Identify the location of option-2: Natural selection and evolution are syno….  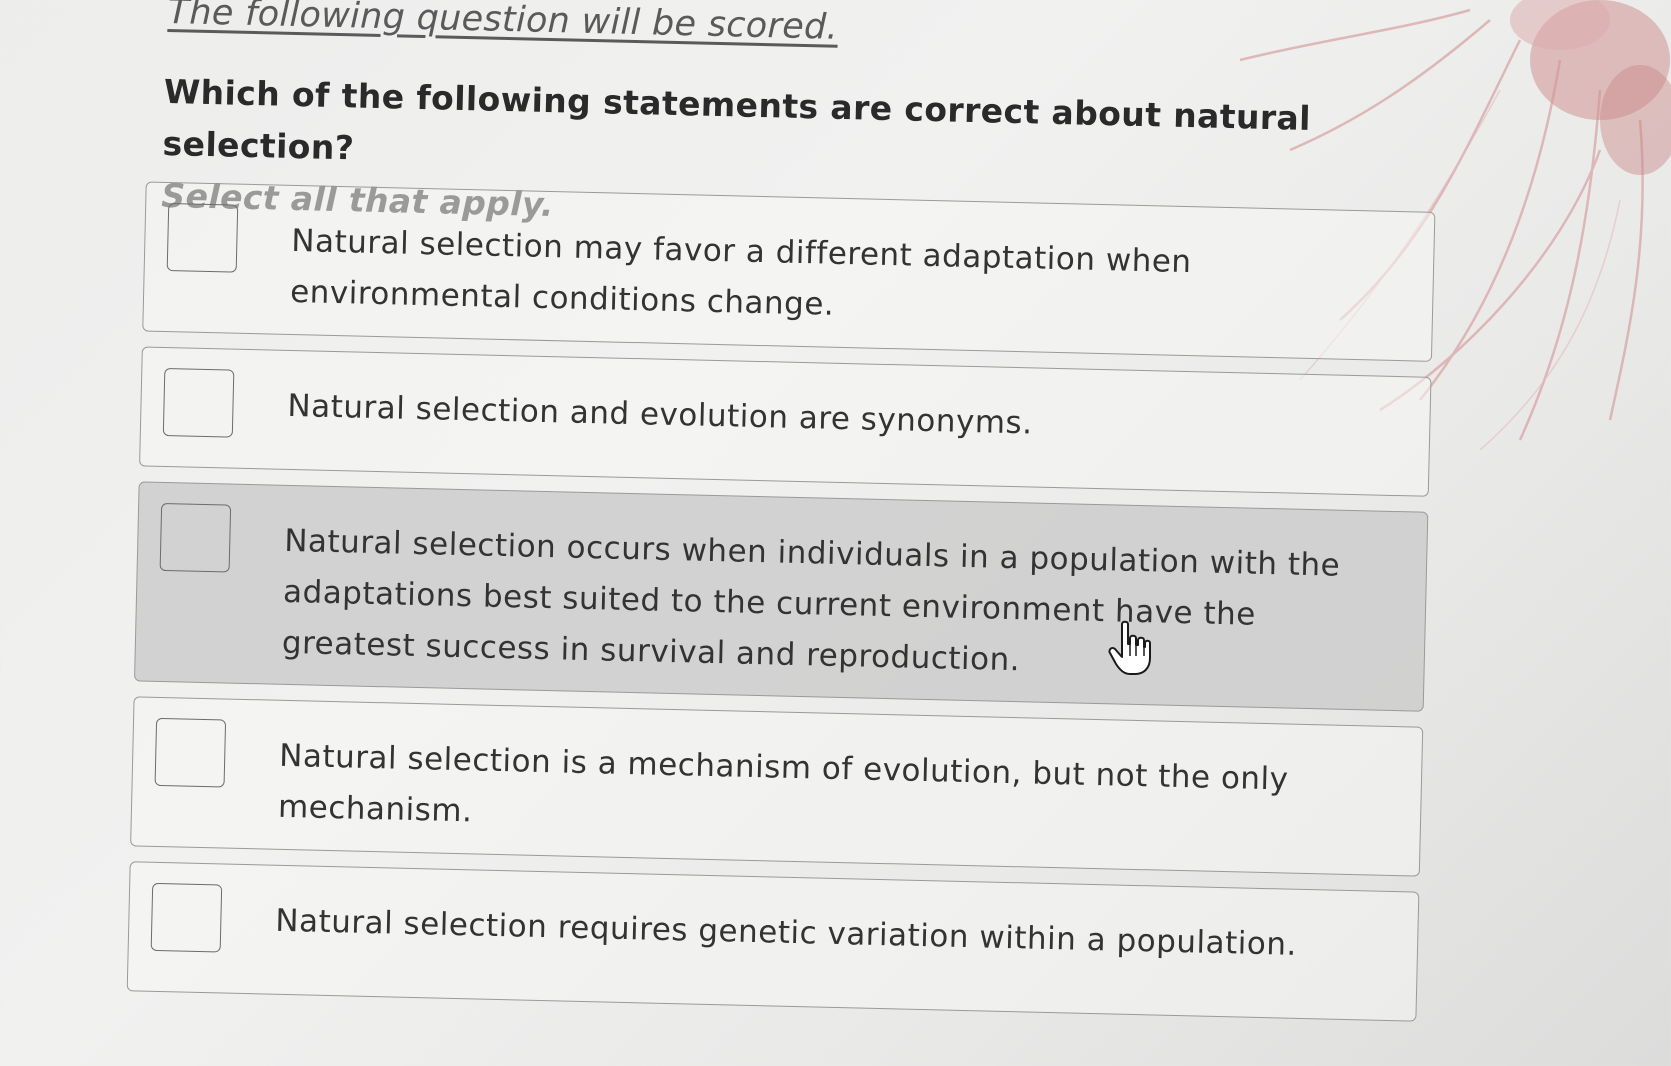
(785, 421).